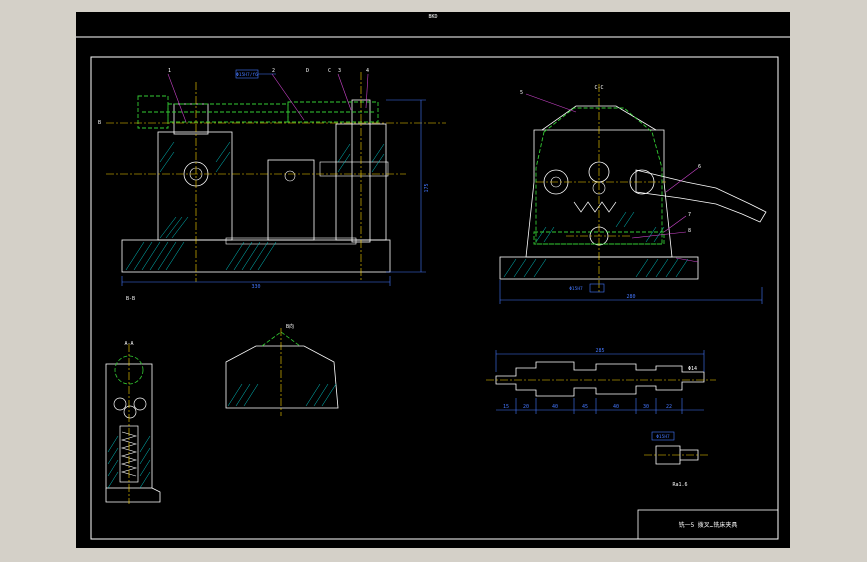 This screenshot has width=867, height=562. What do you see at coordinates (201, 256) in the screenshot?
I see `base-hatch` at bounding box center [201, 256].